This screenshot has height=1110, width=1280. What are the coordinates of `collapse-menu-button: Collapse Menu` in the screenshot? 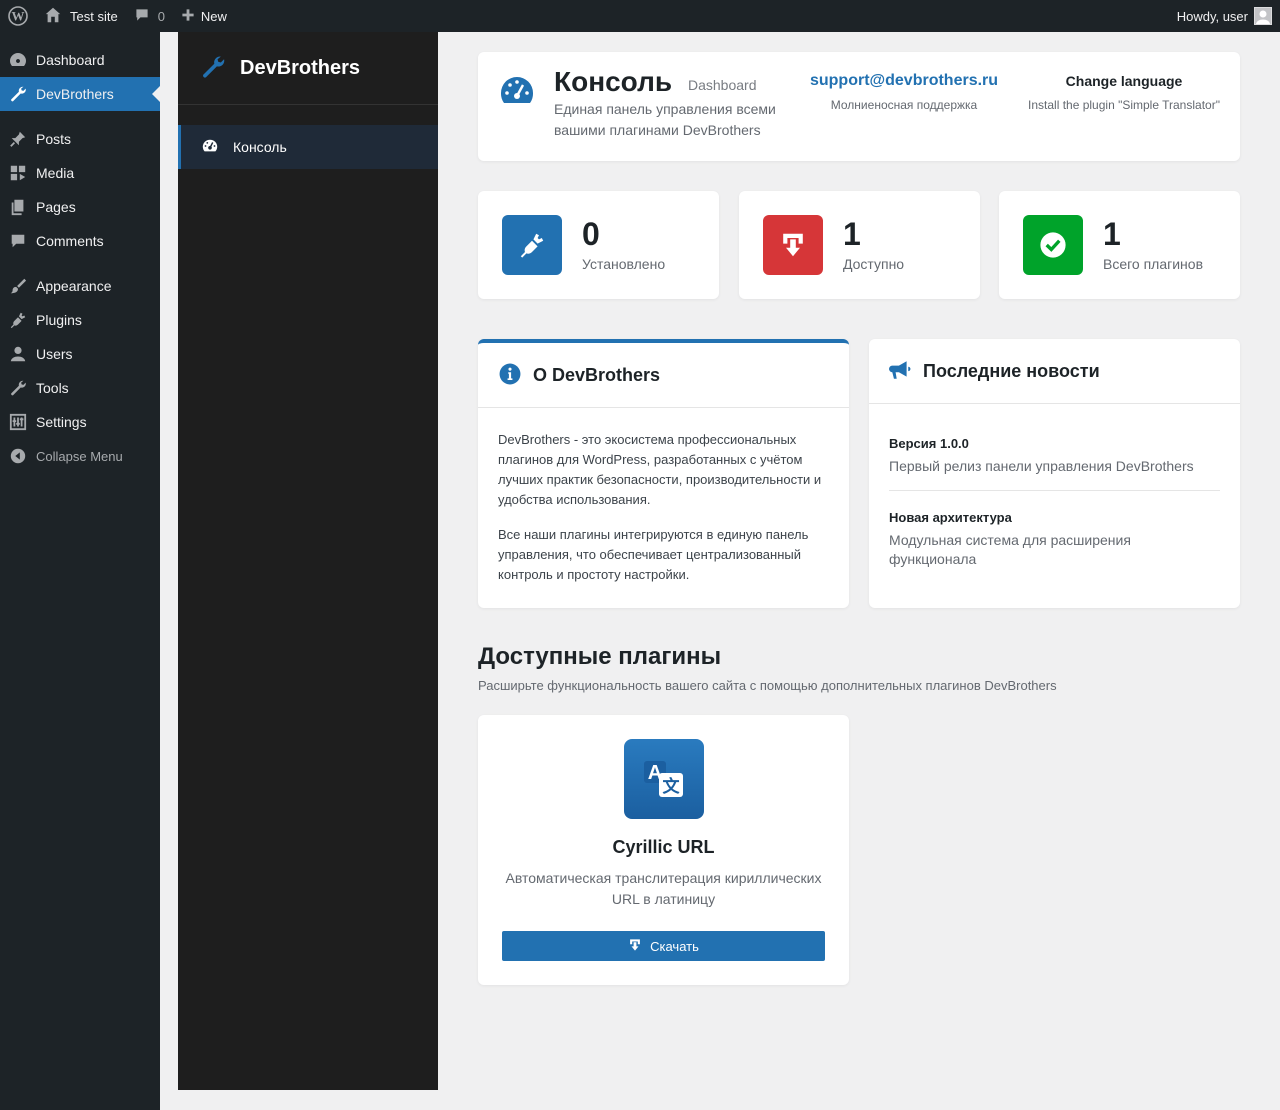 It's located at (80, 456).